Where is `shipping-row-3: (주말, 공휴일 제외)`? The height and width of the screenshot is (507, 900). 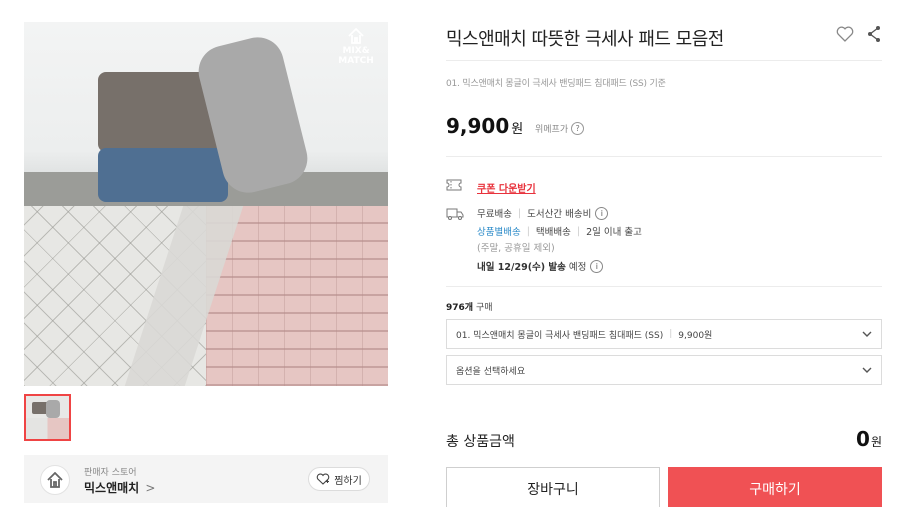 shipping-row-3: (주말, 공휴일 제외) is located at coordinates (516, 247).